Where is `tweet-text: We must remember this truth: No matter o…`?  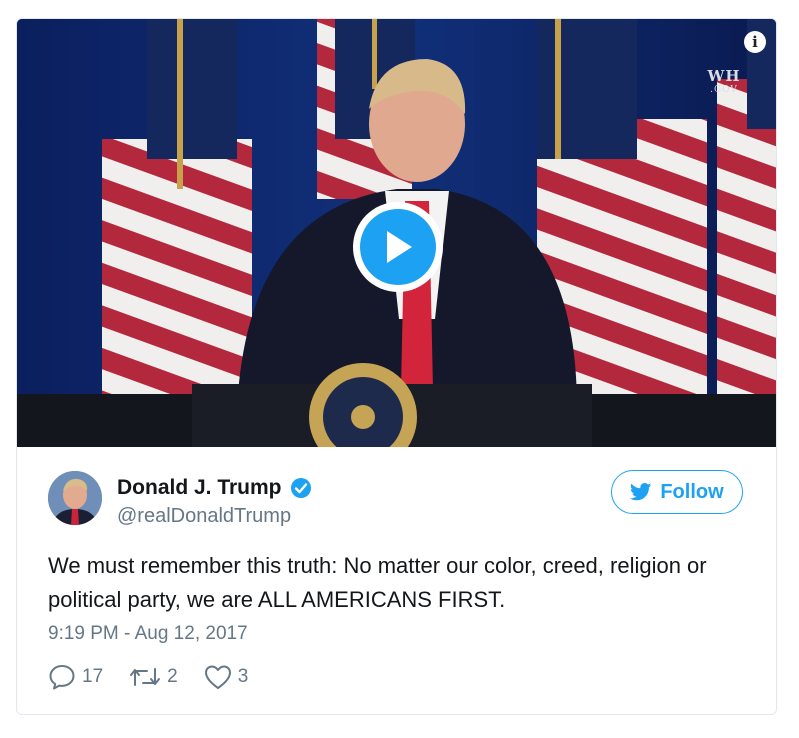 tweet-text: We must remember this truth: No matter o… is located at coordinates (377, 582).